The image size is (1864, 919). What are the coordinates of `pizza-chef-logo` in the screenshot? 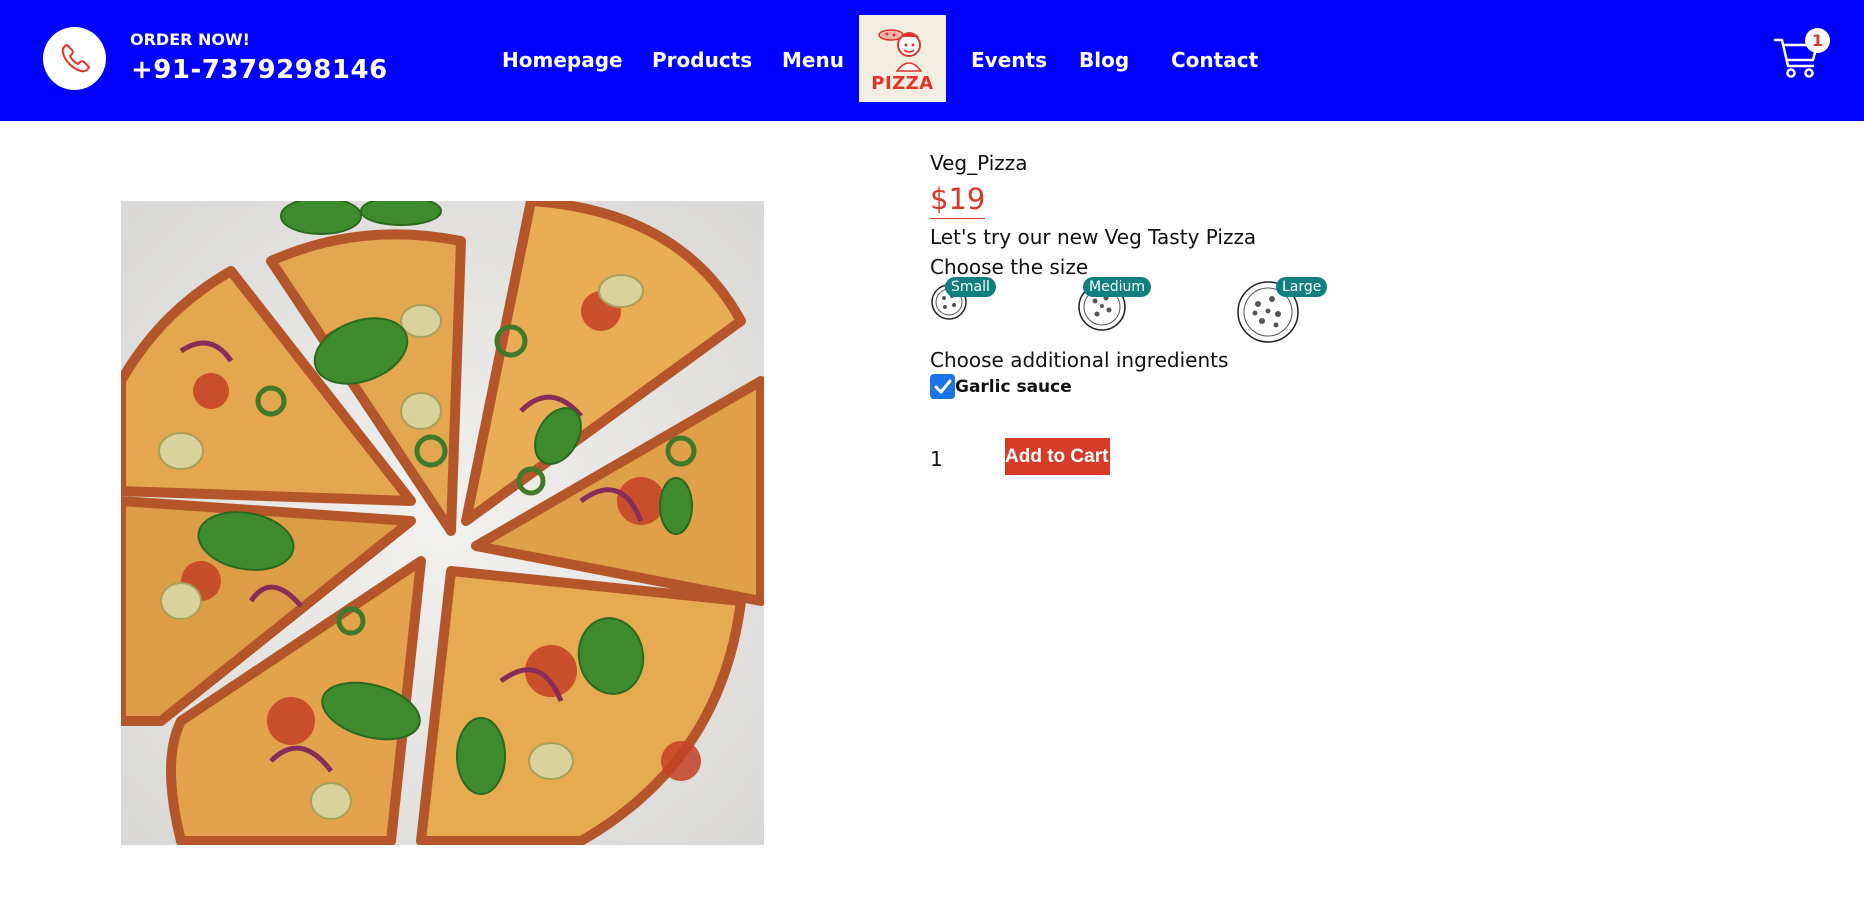 It's located at (900, 50).